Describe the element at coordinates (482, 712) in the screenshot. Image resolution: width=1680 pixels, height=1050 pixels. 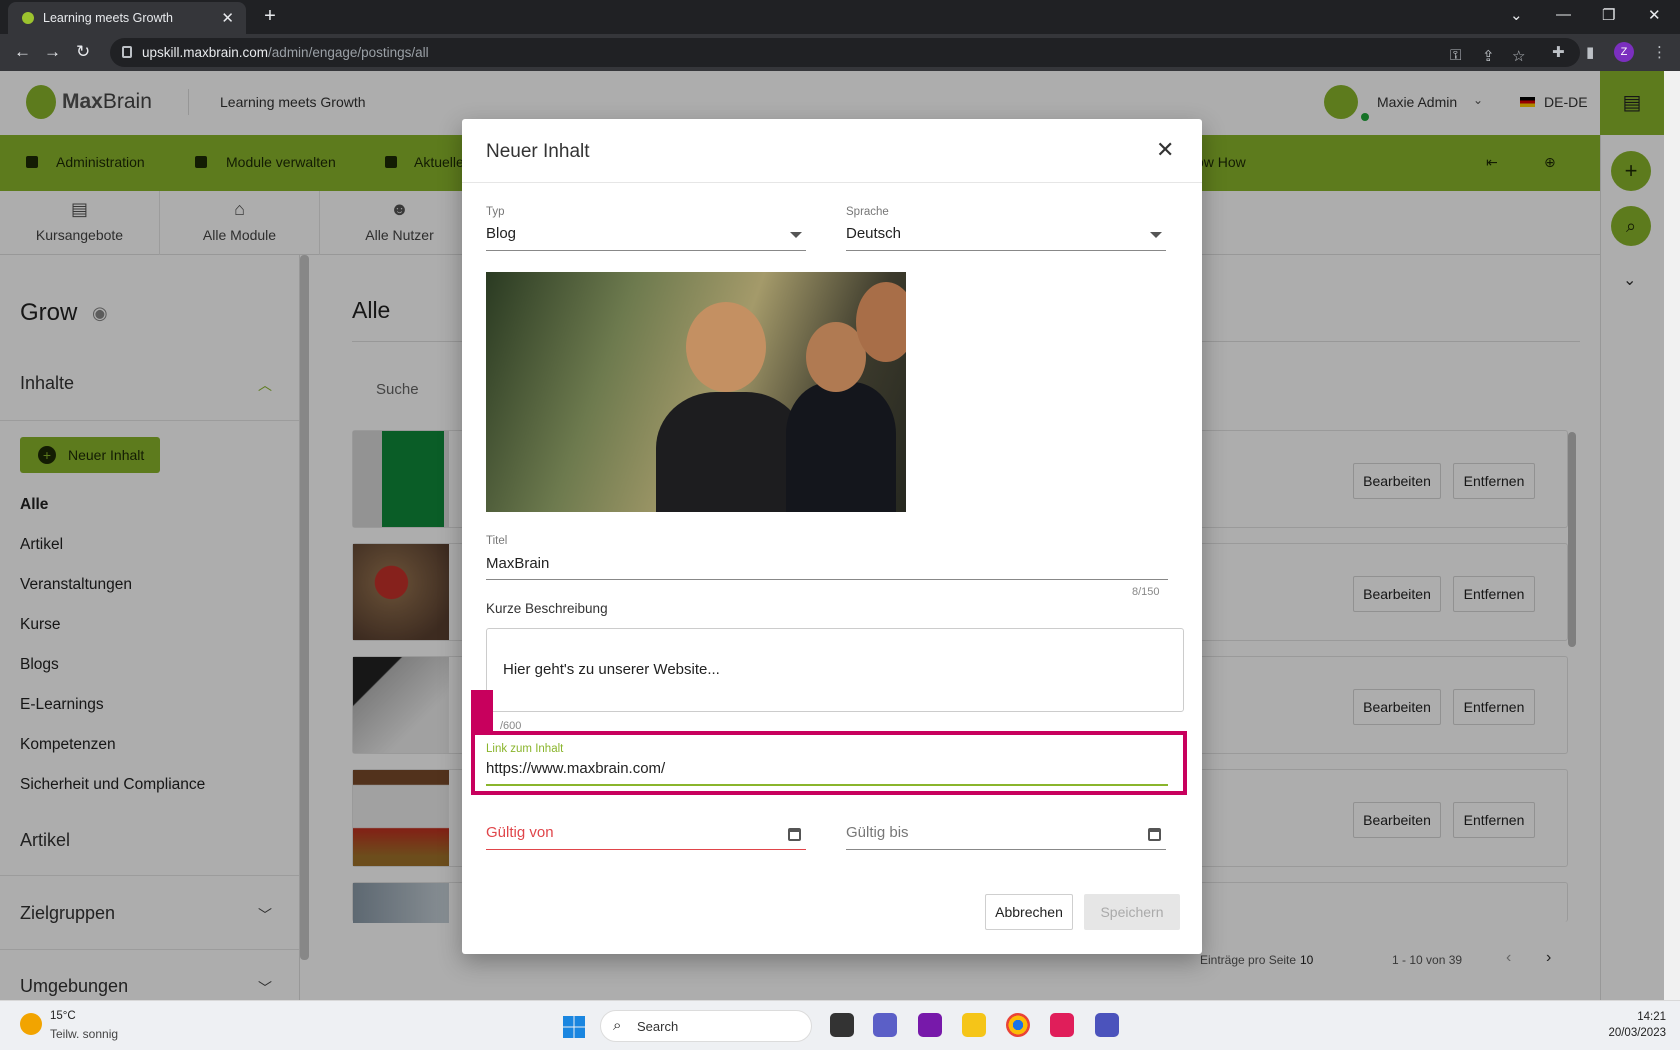
I see `highlight-marker` at that location.